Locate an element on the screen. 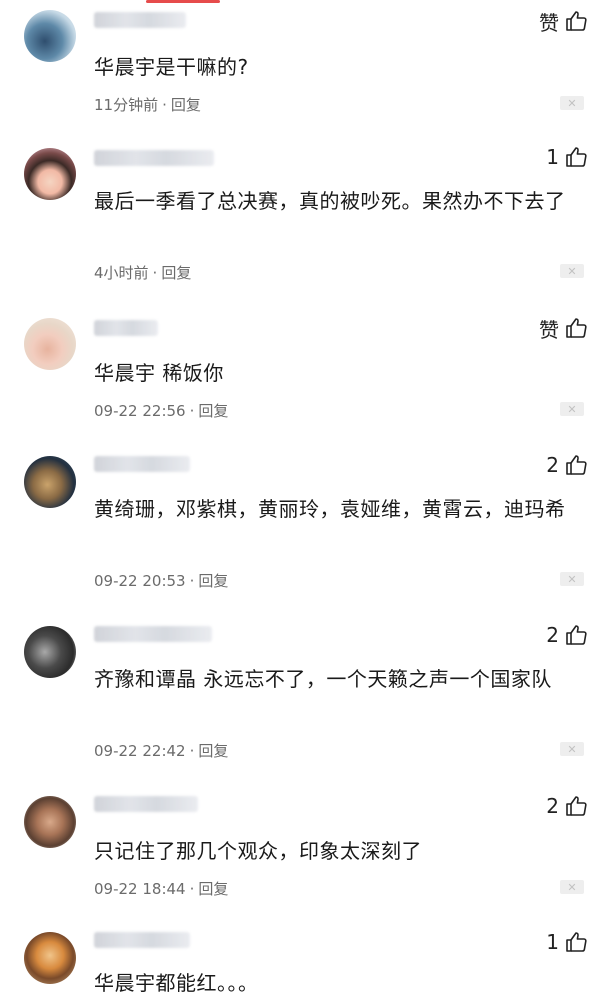  comment-time: 11分钟前 is located at coordinates (126, 105).